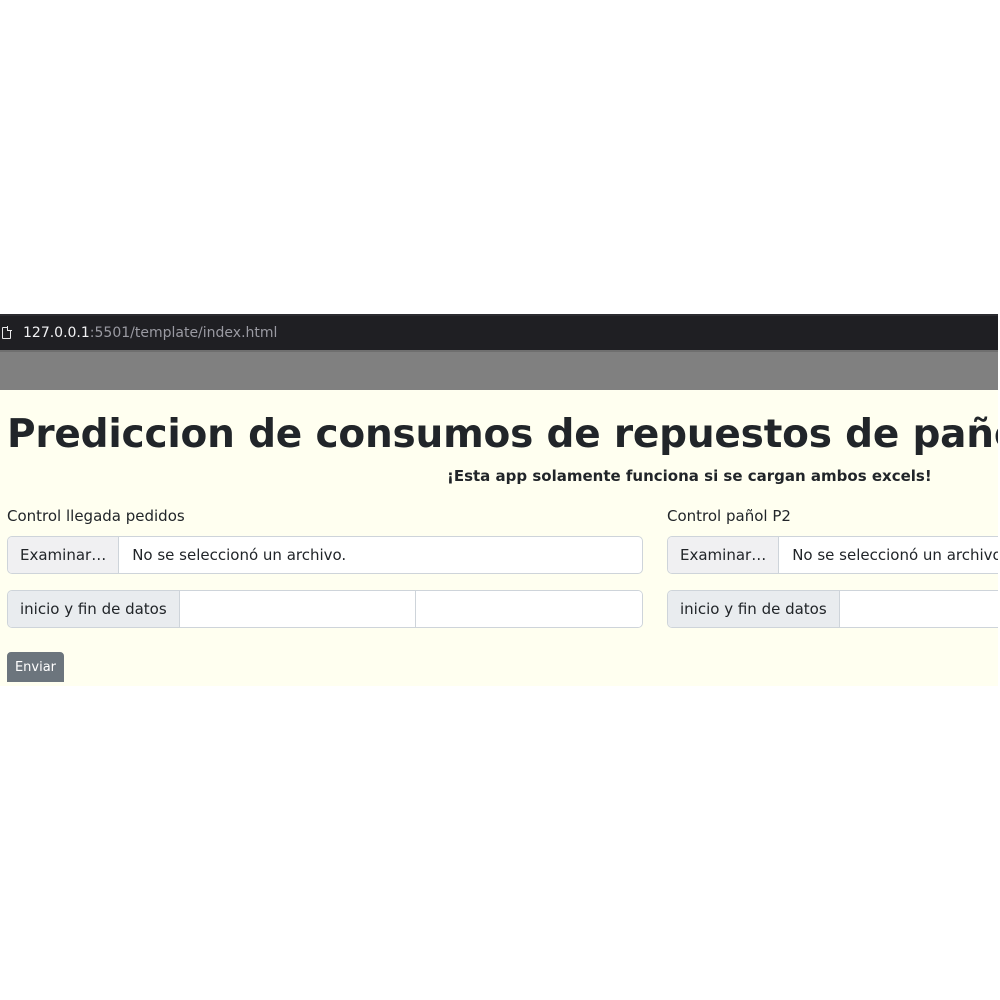 Image resolution: width=1000 pixels, height=1000 pixels. I want to click on page-navbar, so click(499, 370).